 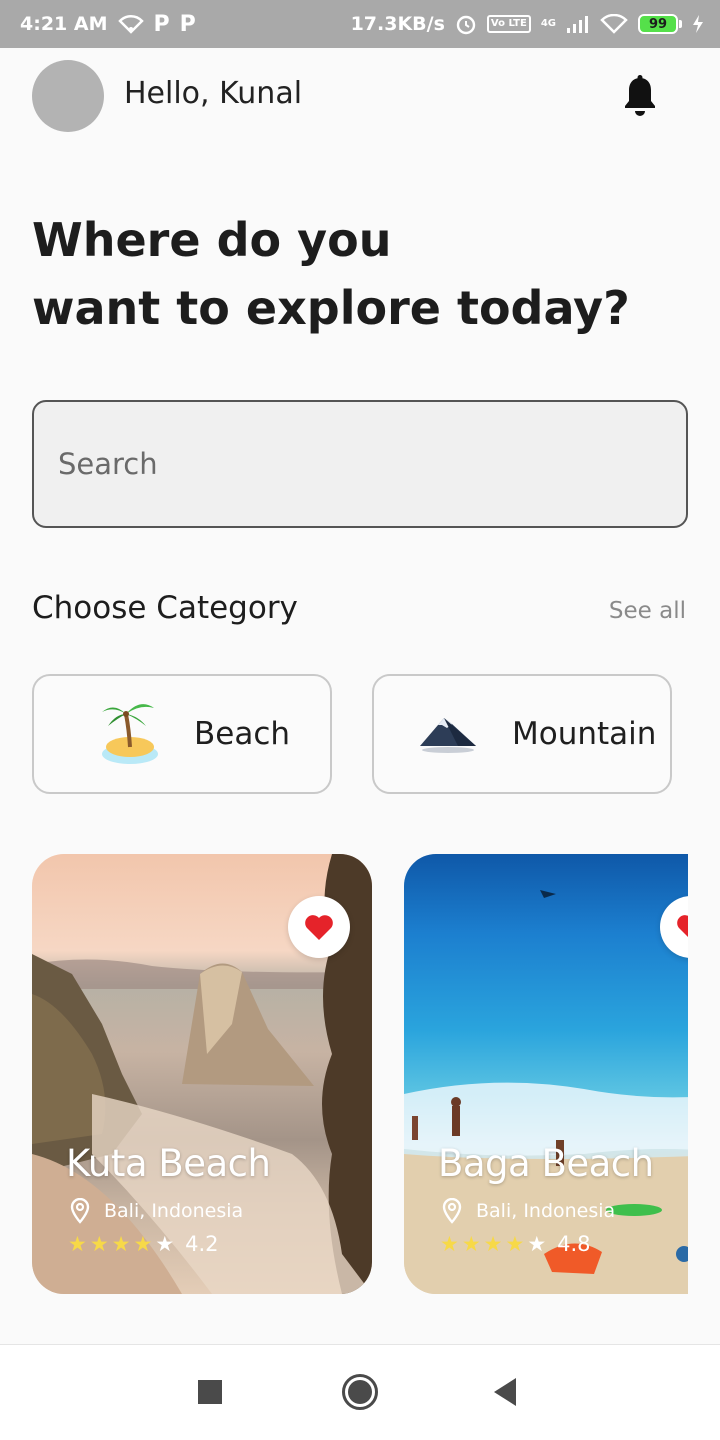 What do you see at coordinates (64, 24) in the screenshot?
I see `status-time: 4:21 AM` at bounding box center [64, 24].